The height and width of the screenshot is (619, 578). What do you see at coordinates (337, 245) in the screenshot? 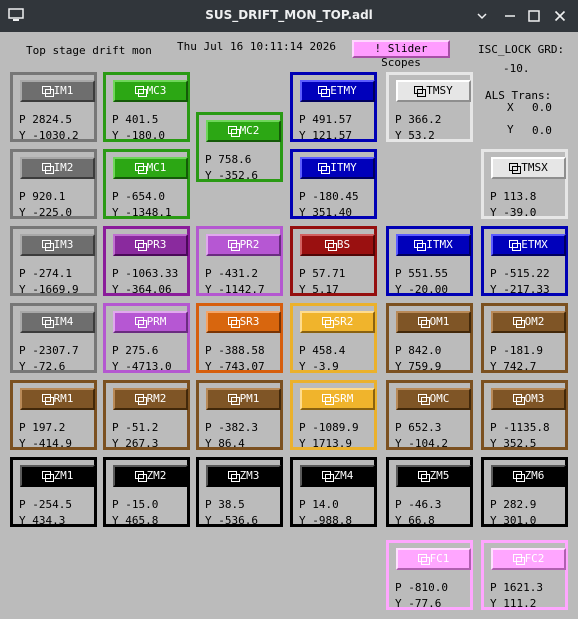
I see `related-display-button-bs: BS` at bounding box center [337, 245].